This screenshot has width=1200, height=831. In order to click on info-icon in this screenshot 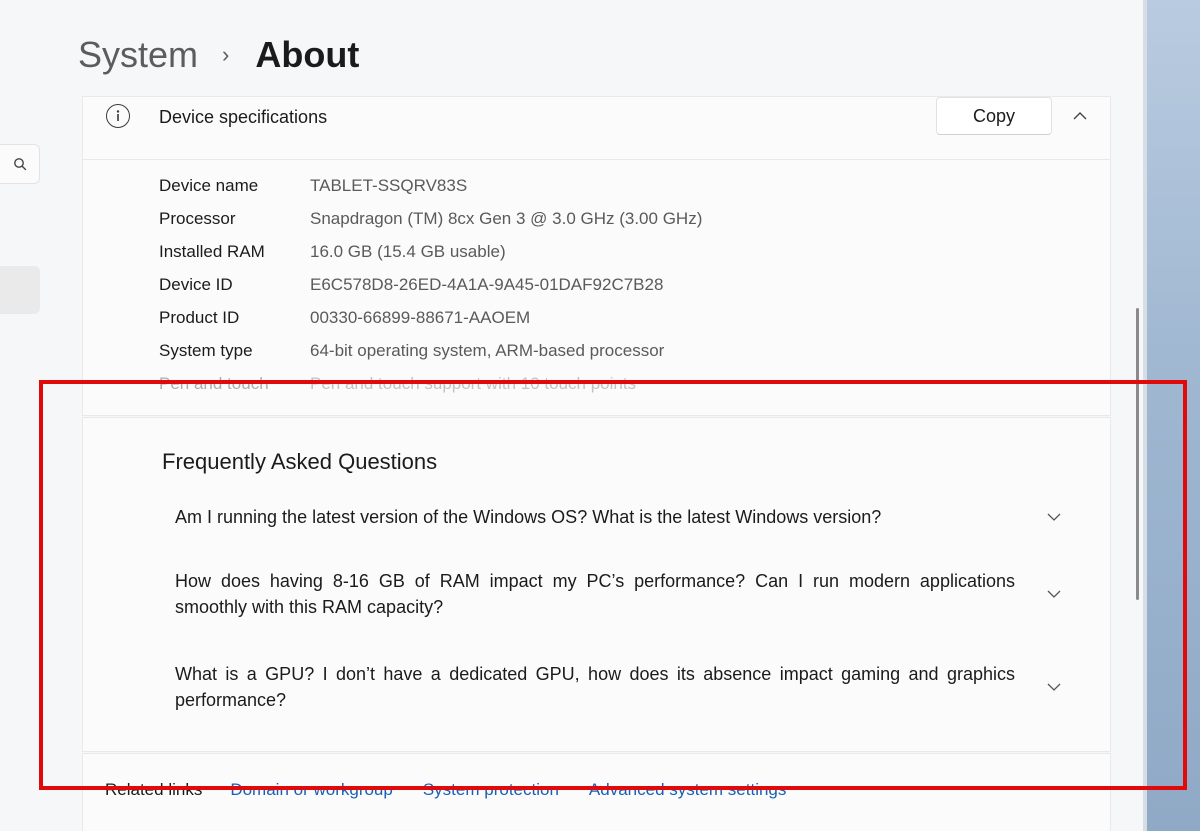, I will do `click(118, 116)`.